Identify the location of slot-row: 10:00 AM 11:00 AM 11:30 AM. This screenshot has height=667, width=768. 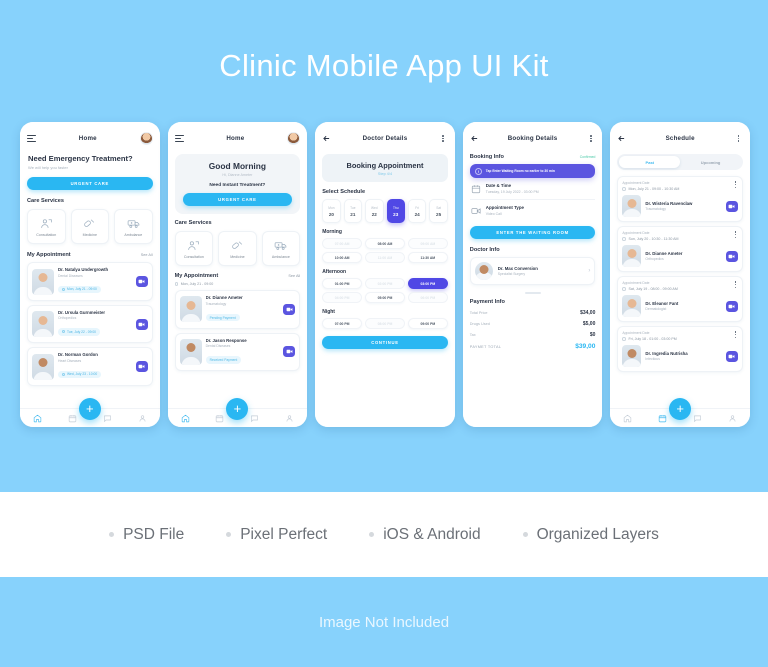
(385, 257).